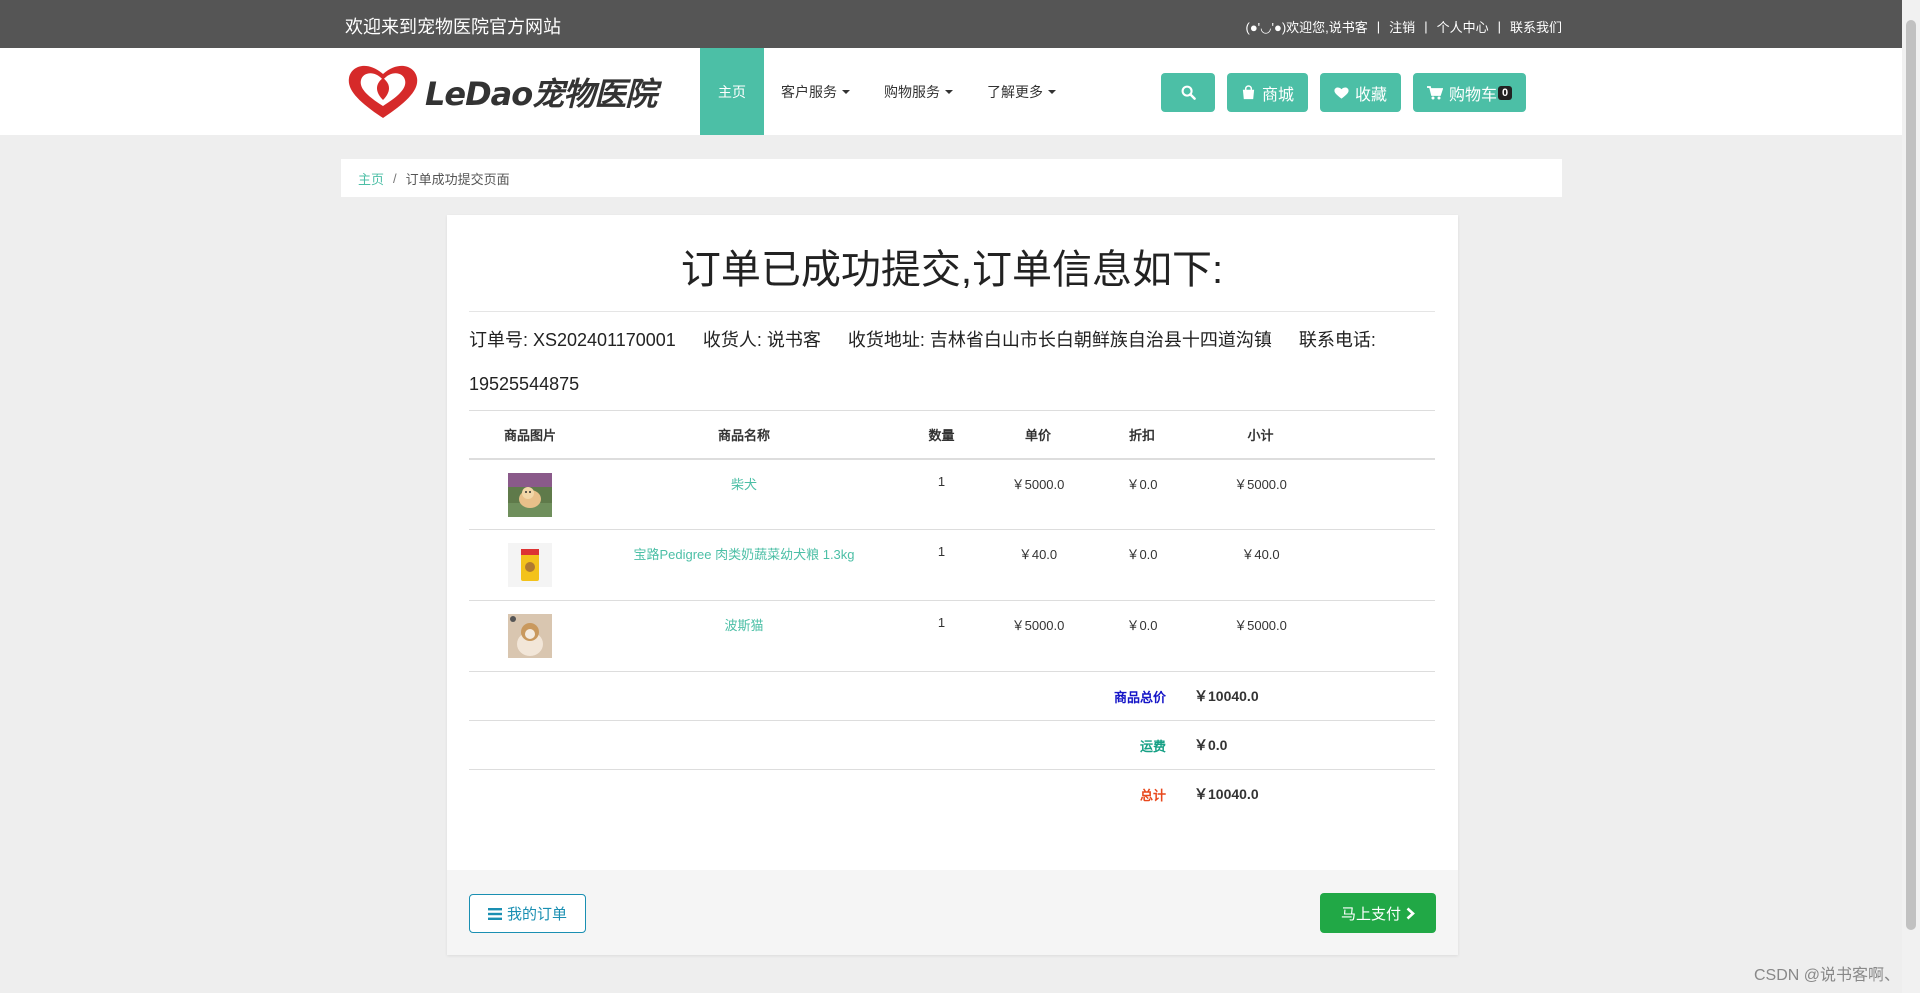  I want to click on persian-cat-photo, so click(530, 636).